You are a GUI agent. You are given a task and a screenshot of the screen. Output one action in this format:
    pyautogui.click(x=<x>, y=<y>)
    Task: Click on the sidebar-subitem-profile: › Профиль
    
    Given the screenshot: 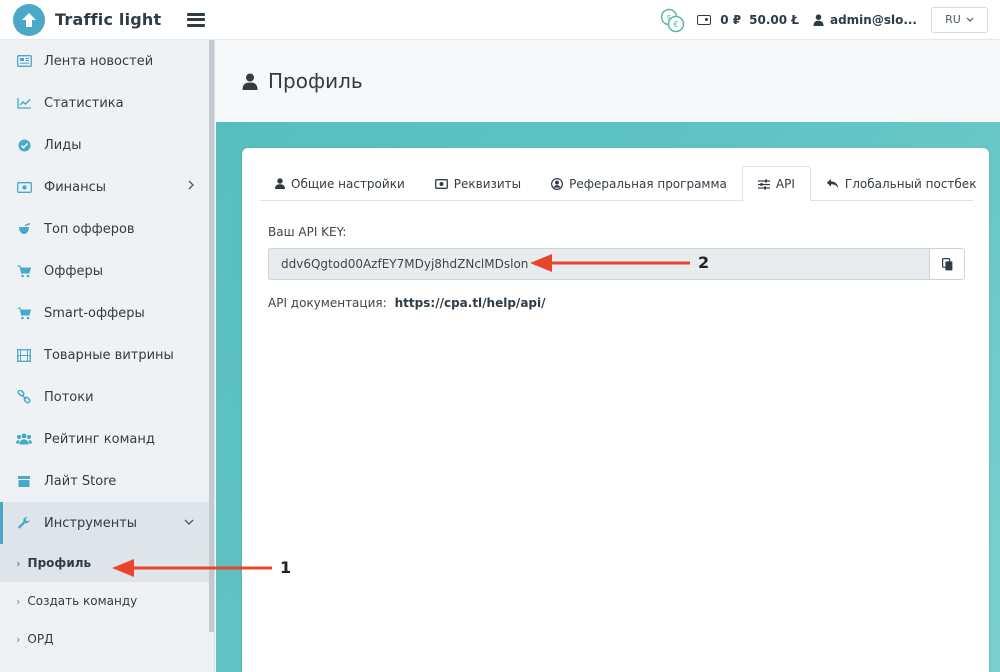 What is the action you would take?
    pyautogui.click(x=107, y=563)
    